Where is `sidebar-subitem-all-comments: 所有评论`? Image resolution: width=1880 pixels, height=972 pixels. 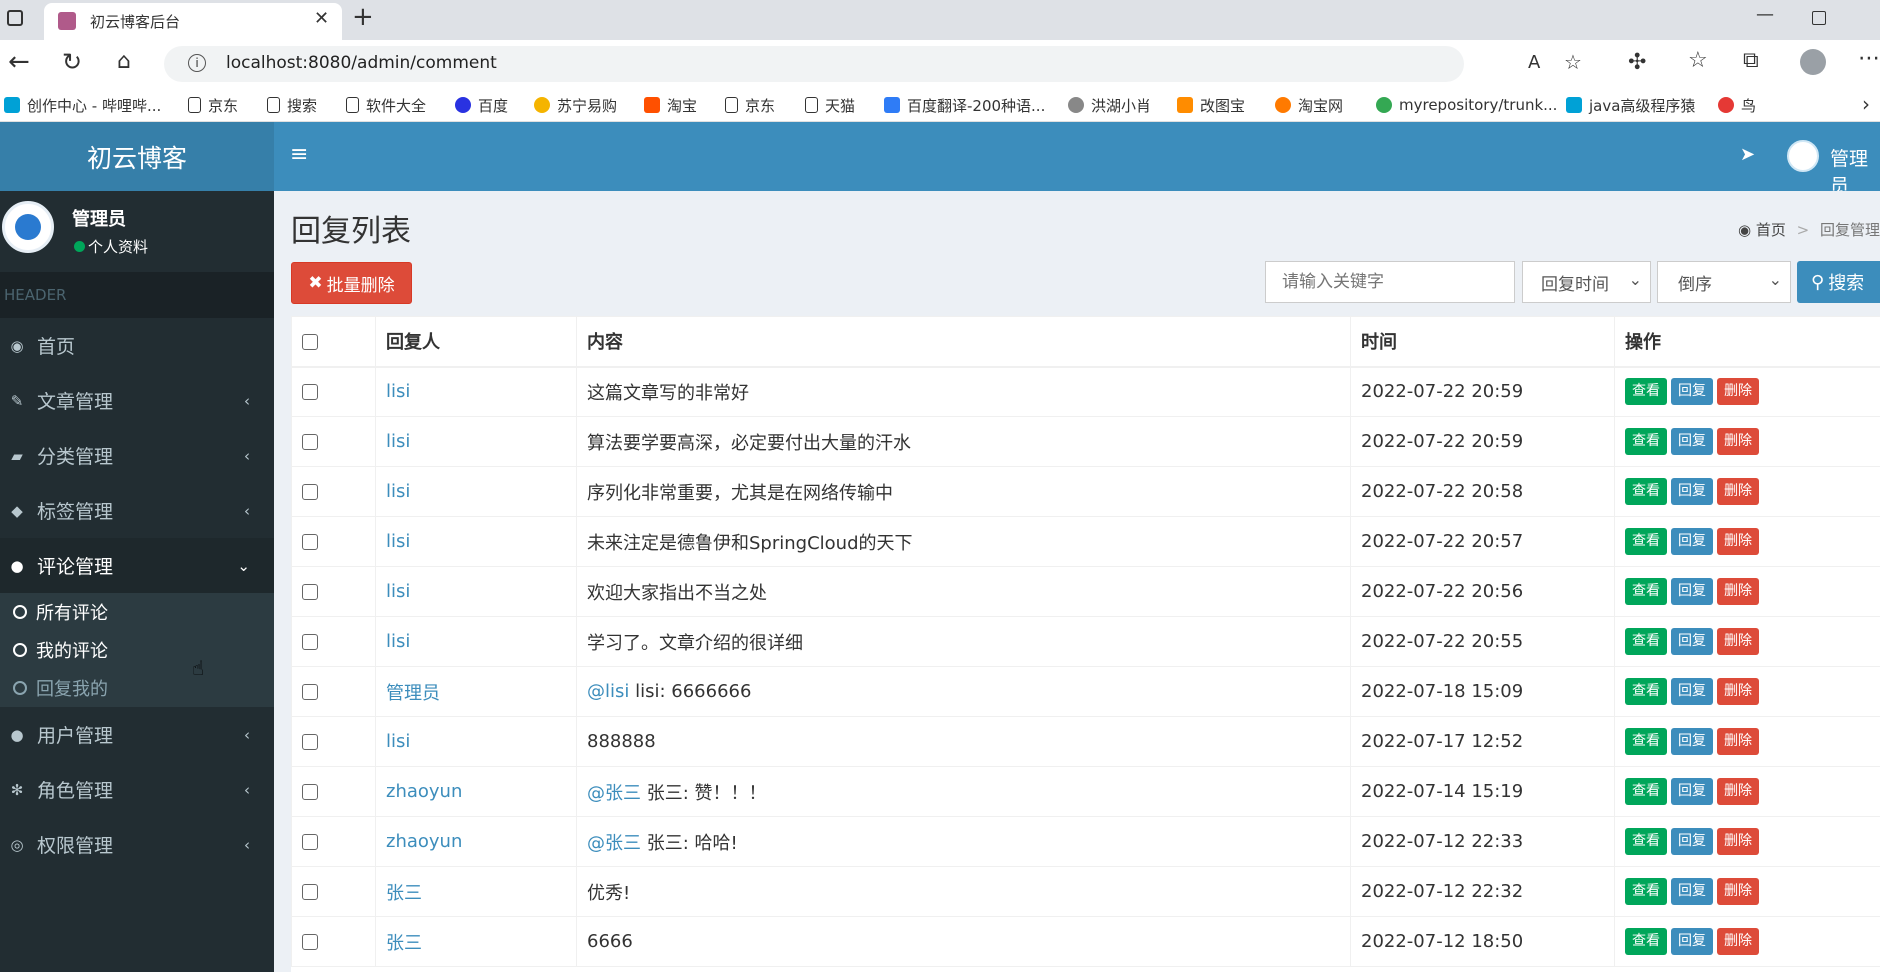 sidebar-subitem-all-comments: 所有评论 is located at coordinates (137, 612).